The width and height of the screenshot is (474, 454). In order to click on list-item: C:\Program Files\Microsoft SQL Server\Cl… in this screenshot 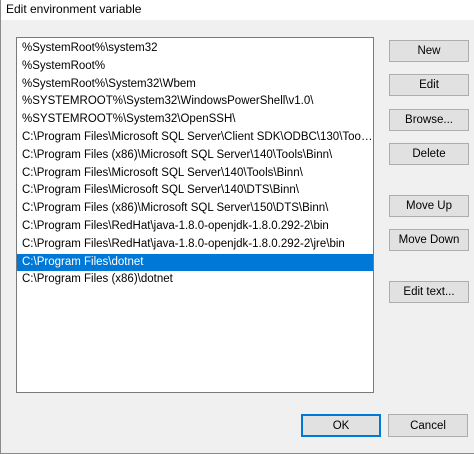, I will do `click(195, 138)`.